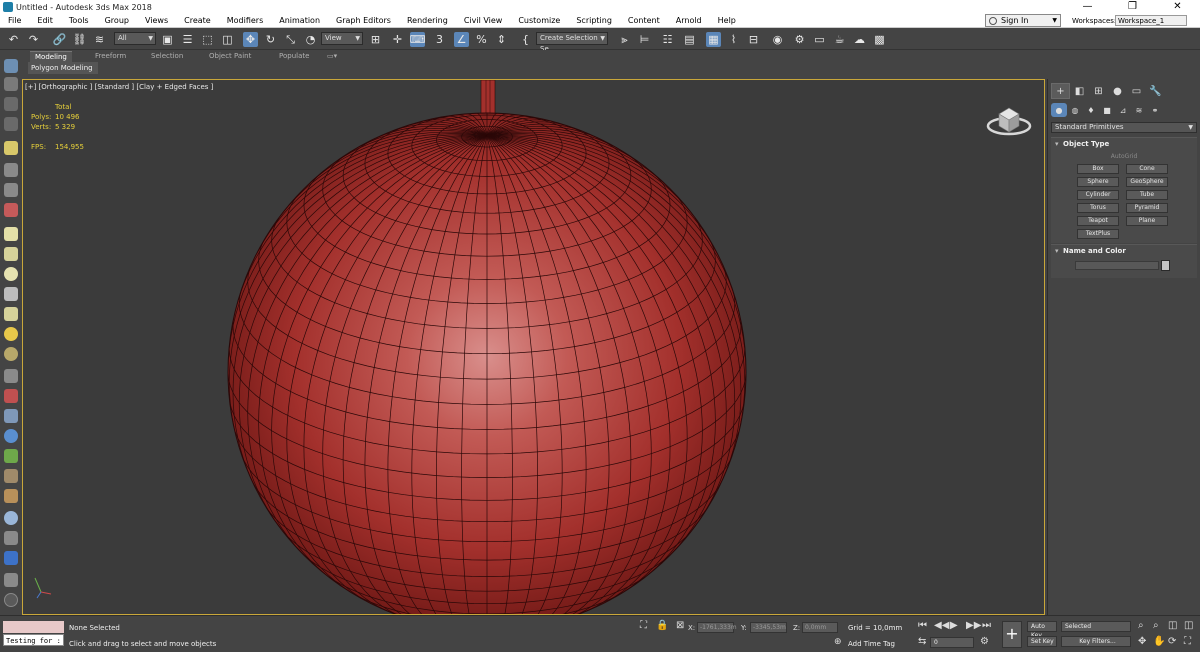  I want to click on previous-frame-icon: ◀◀, so click(941, 625).